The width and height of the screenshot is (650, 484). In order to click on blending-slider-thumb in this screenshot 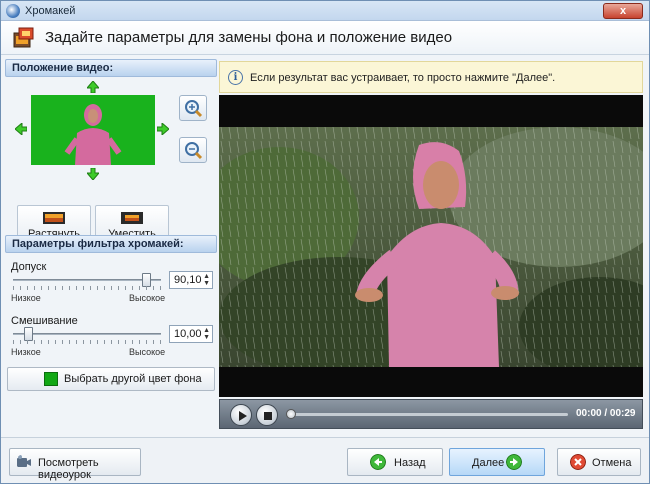, I will do `click(28, 334)`.